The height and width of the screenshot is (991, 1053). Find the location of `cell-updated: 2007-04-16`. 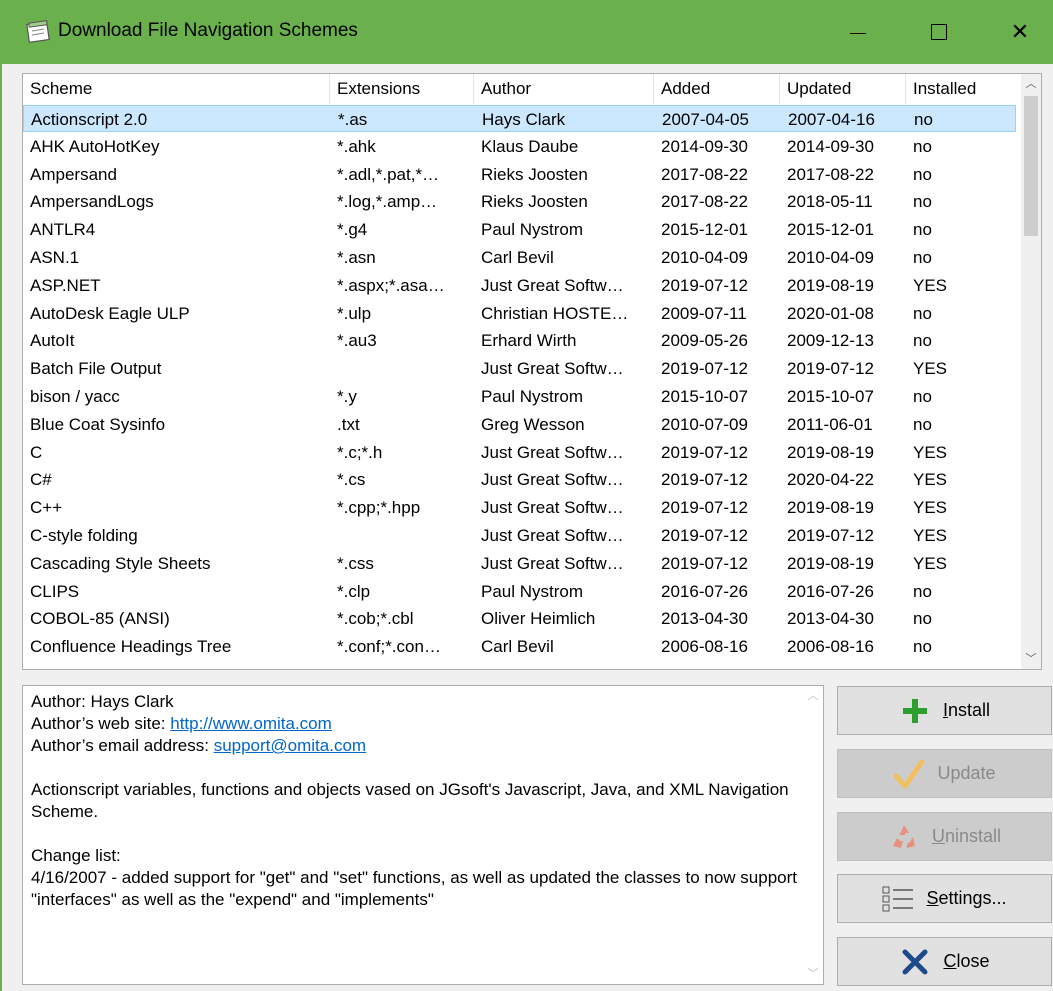

cell-updated: 2007-04-16 is located at coordinates (831, 119).